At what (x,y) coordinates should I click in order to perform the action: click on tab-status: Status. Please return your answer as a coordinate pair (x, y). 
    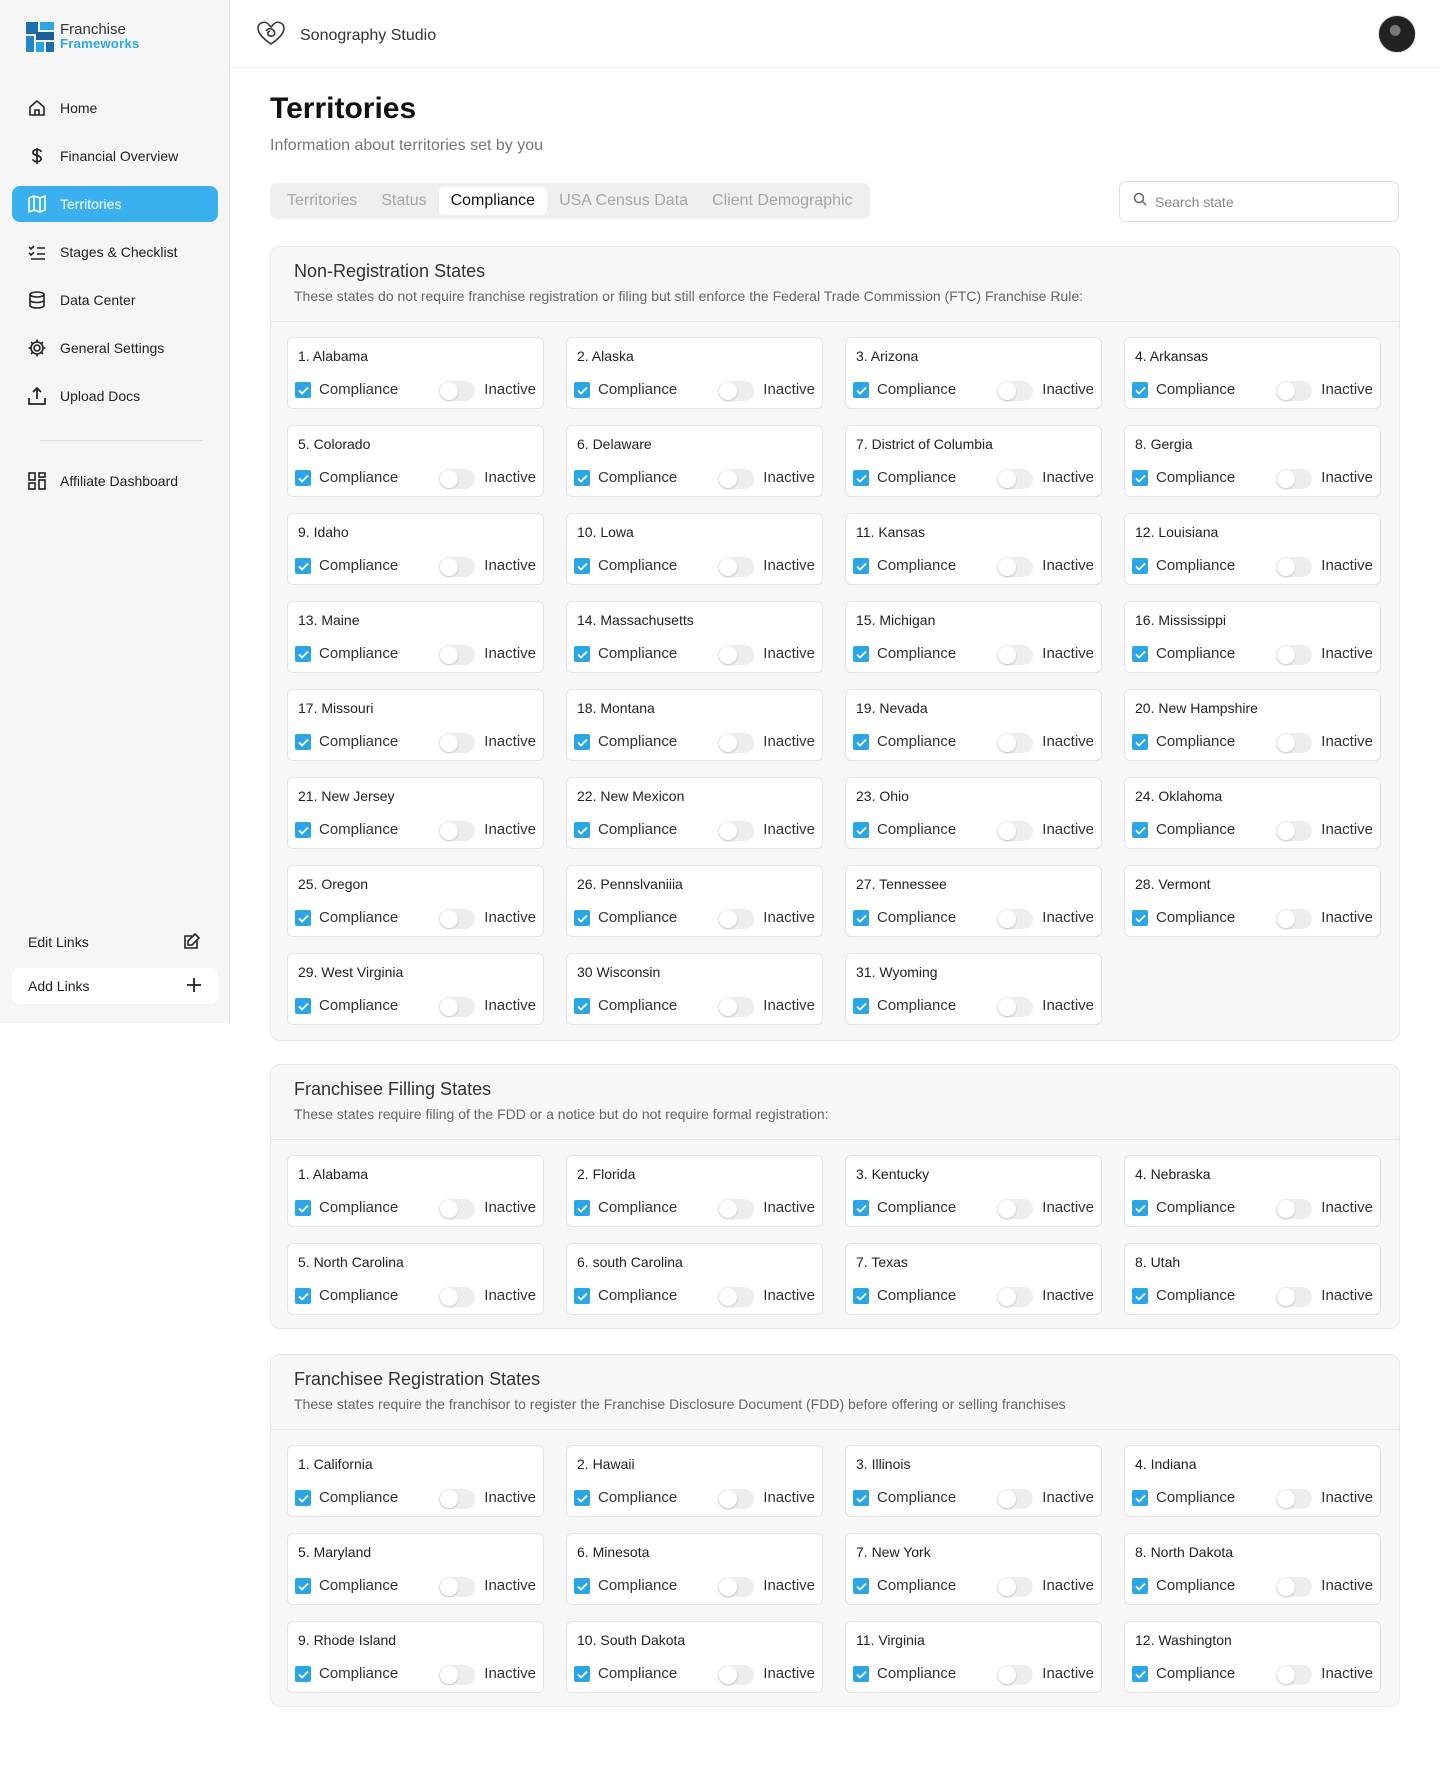
    Looking at the image, I should click on (403, 201).